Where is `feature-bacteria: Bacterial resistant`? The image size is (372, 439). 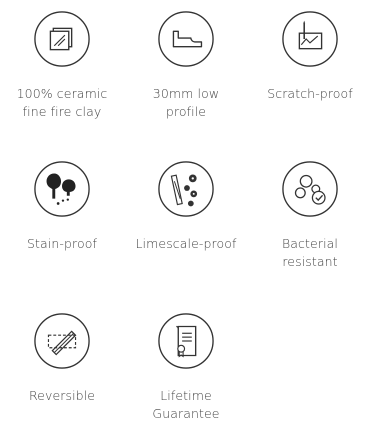 feature-bacteria: Bacterial resistant is located at coordinates (310, 215).